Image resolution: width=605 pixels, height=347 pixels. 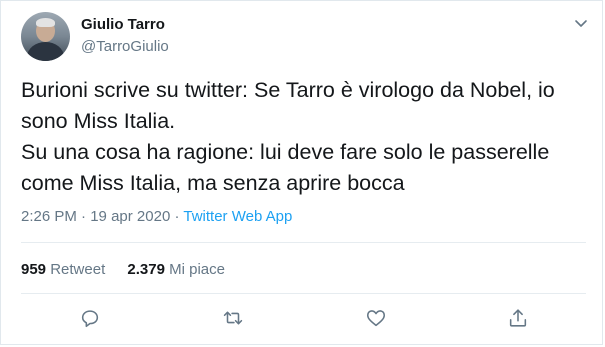 What do you see at coordinates (146, 269) in the screenshot?
I see `likes-count: 2.379` at bounding box center [146, 269].